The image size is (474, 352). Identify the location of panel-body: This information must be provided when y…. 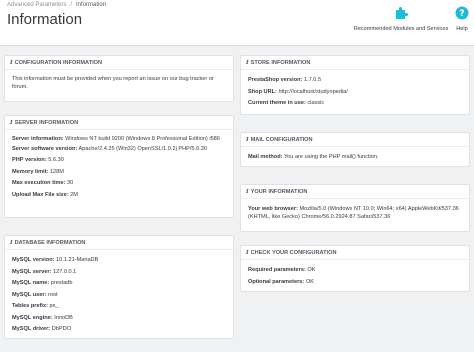
(119, 83).